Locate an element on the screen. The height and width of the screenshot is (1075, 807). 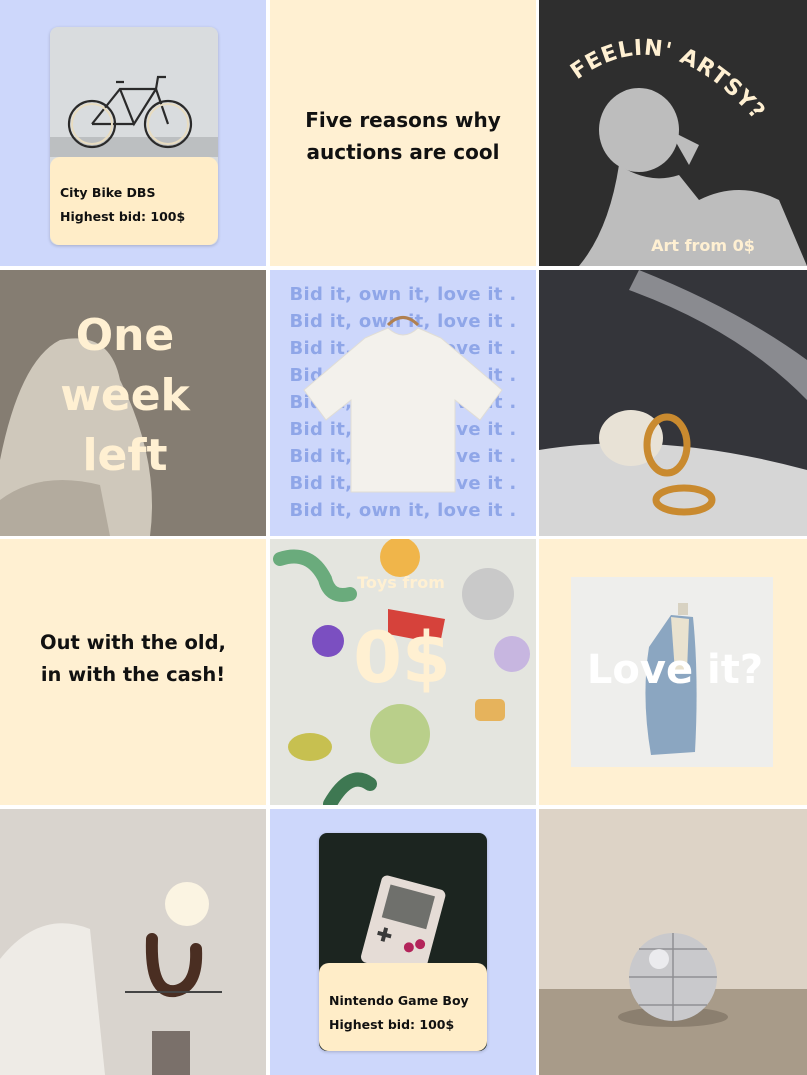
eye-shape-icon is located at coordinates (310, 747).